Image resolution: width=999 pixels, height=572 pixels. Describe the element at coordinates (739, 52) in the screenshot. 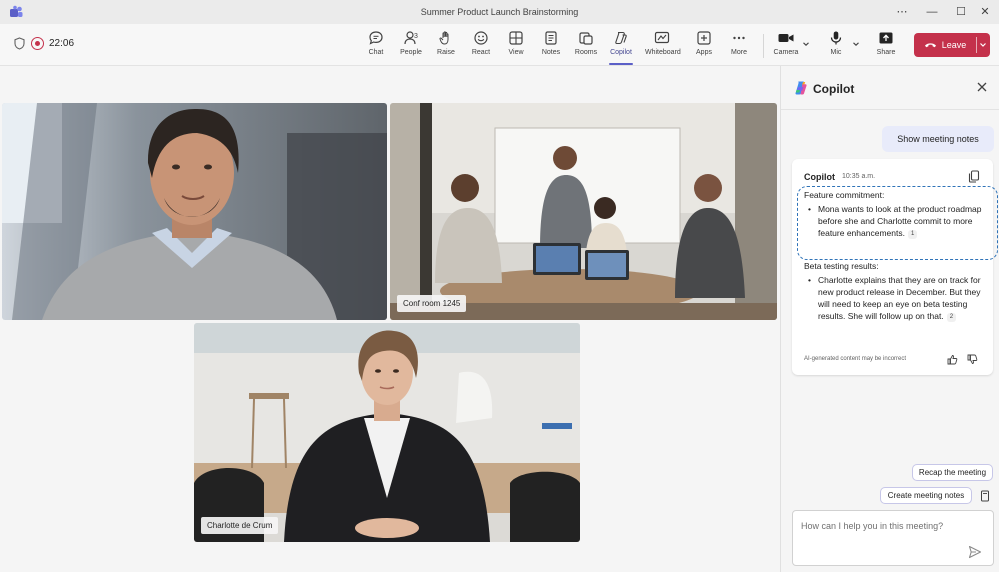

I see `more-label: More` at that location.